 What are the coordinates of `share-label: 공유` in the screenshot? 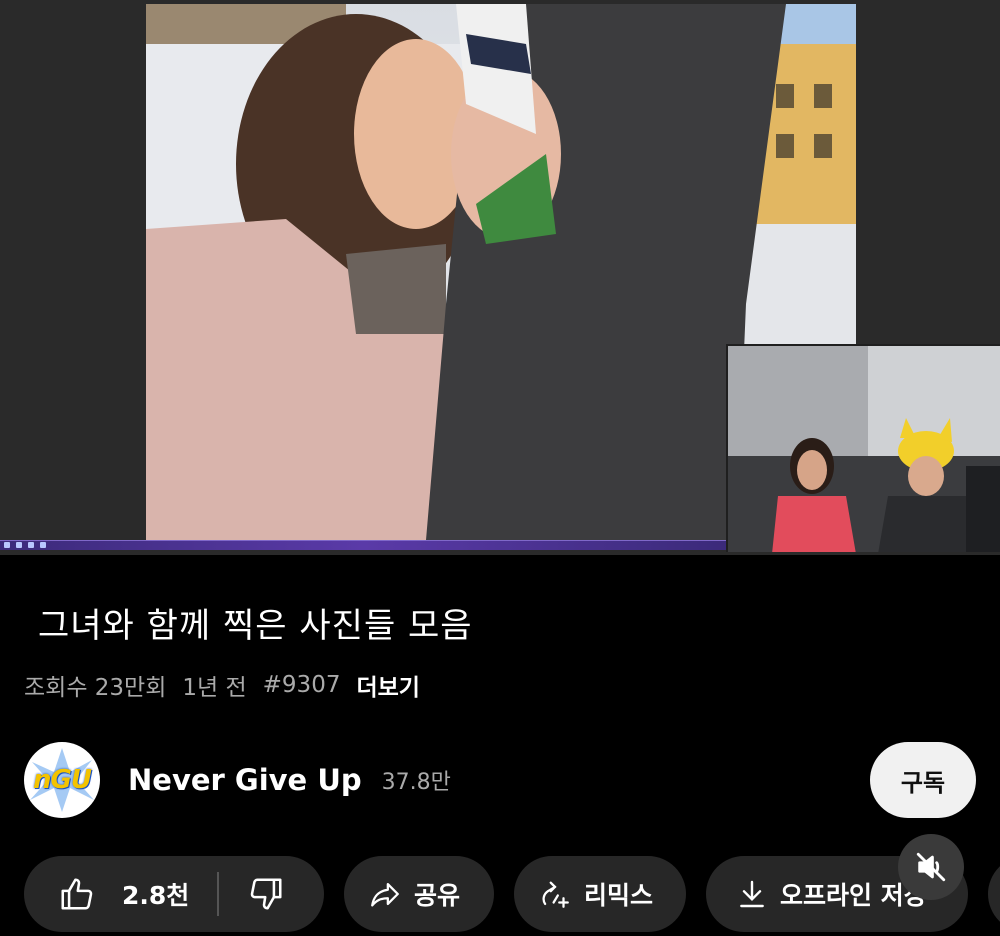 It's located at (437, 895).